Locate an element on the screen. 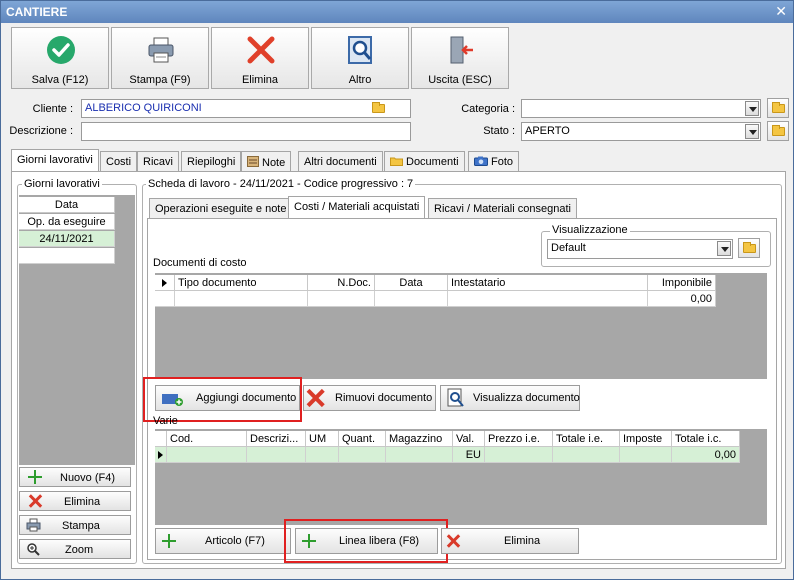  tab-documenti: Documenti is located at coordinates (424, 161).